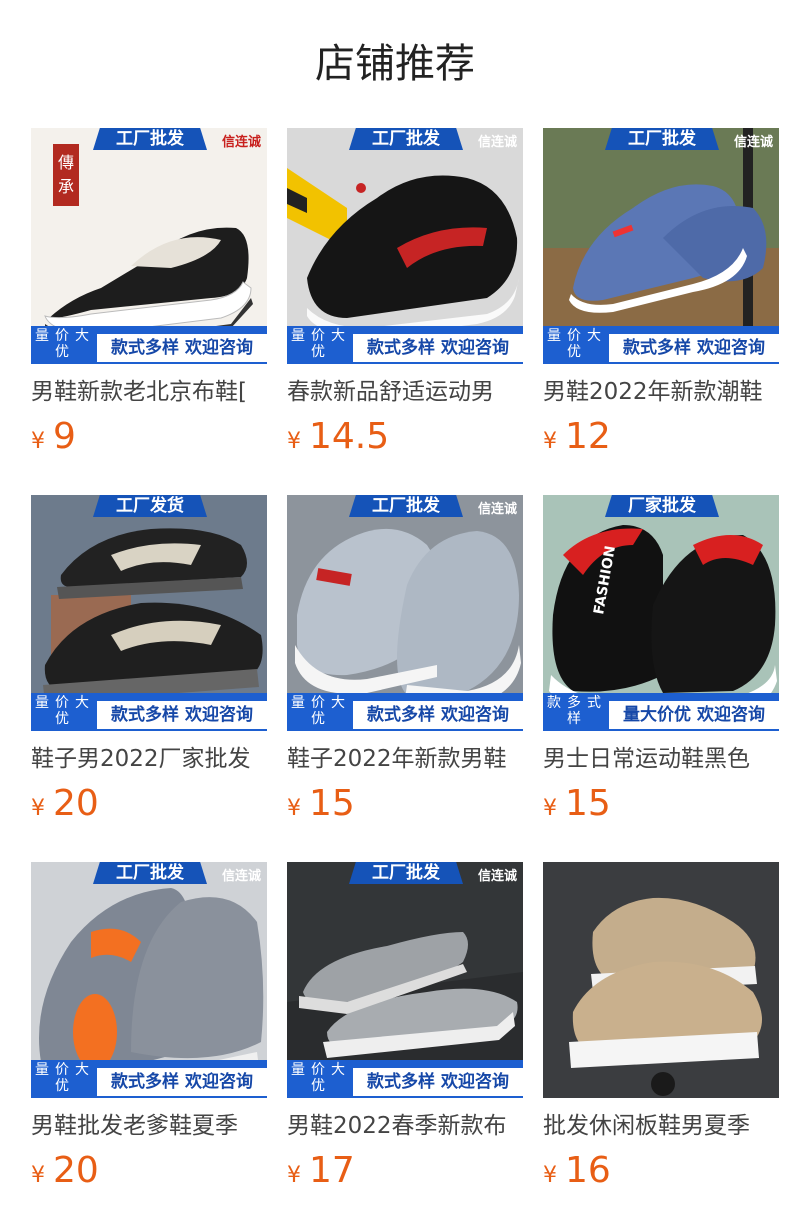 This screenshot has width=790, height=1230. What do you see at coordinates (577, 711) in the screenshot?
I see `promo-bar-left: 款多式样` at bounding box center [577, 711].